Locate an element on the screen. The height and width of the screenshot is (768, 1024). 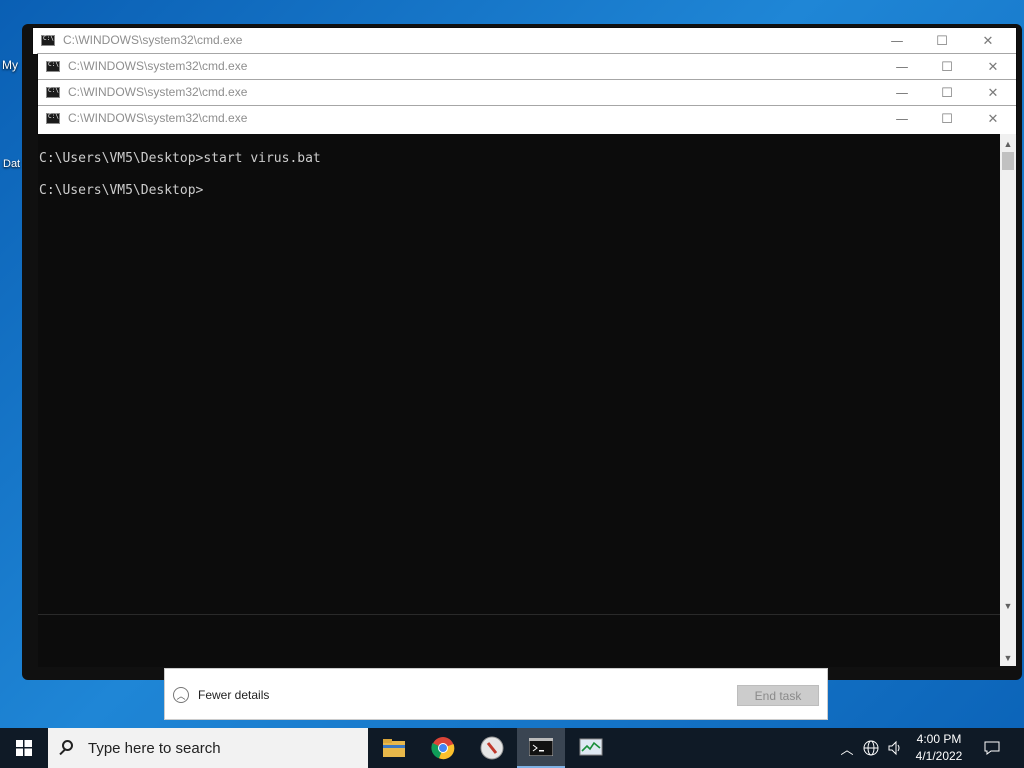
volume-icon is located at coordinates (895, 748).